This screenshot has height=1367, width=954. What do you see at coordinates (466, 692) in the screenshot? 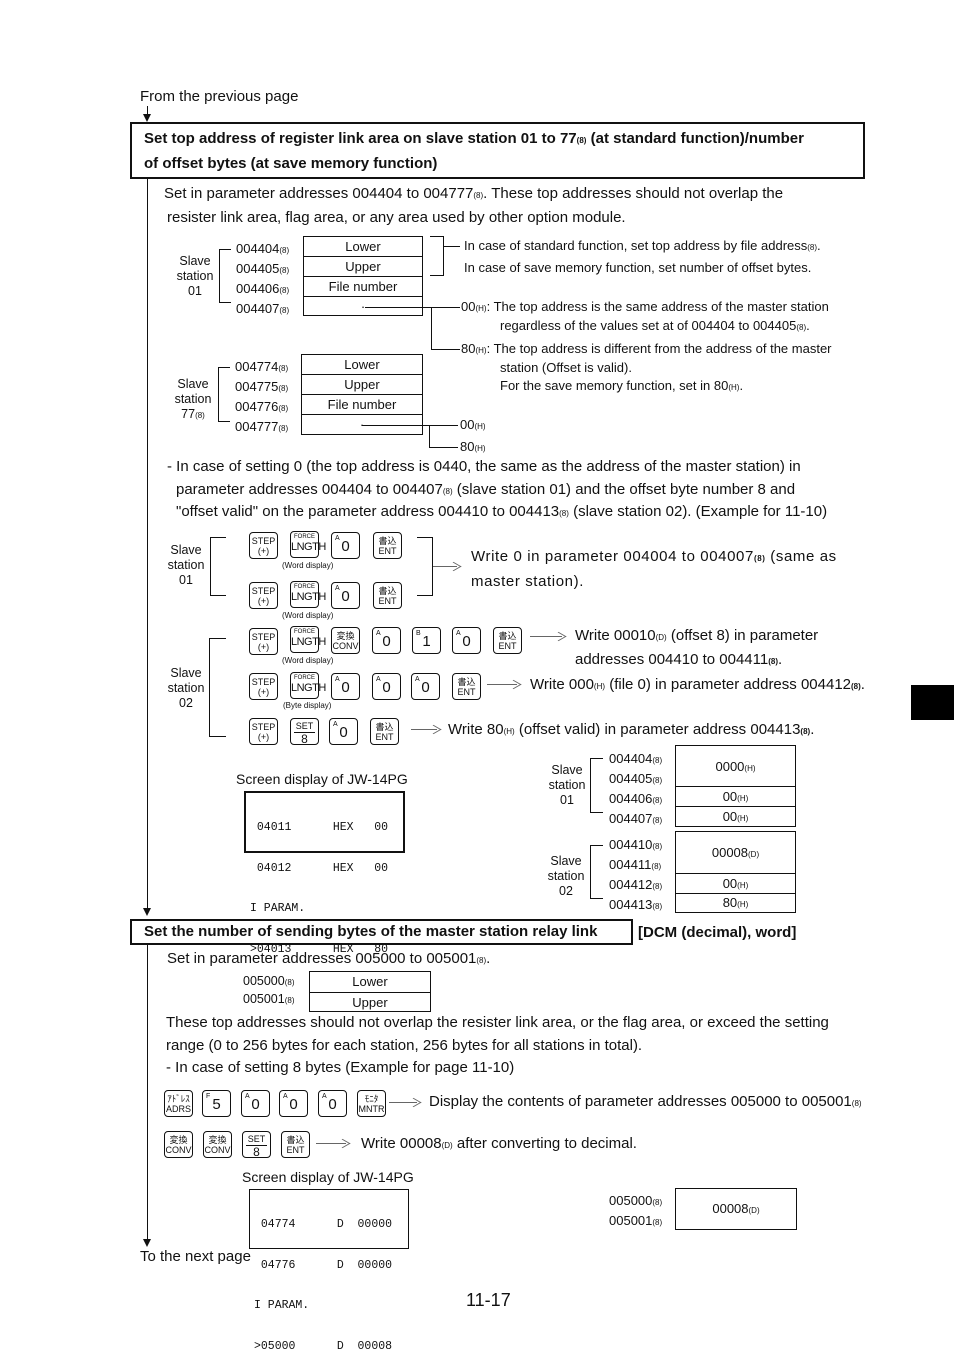
I see `key-label: ENT` at bounding box center [466, 692].